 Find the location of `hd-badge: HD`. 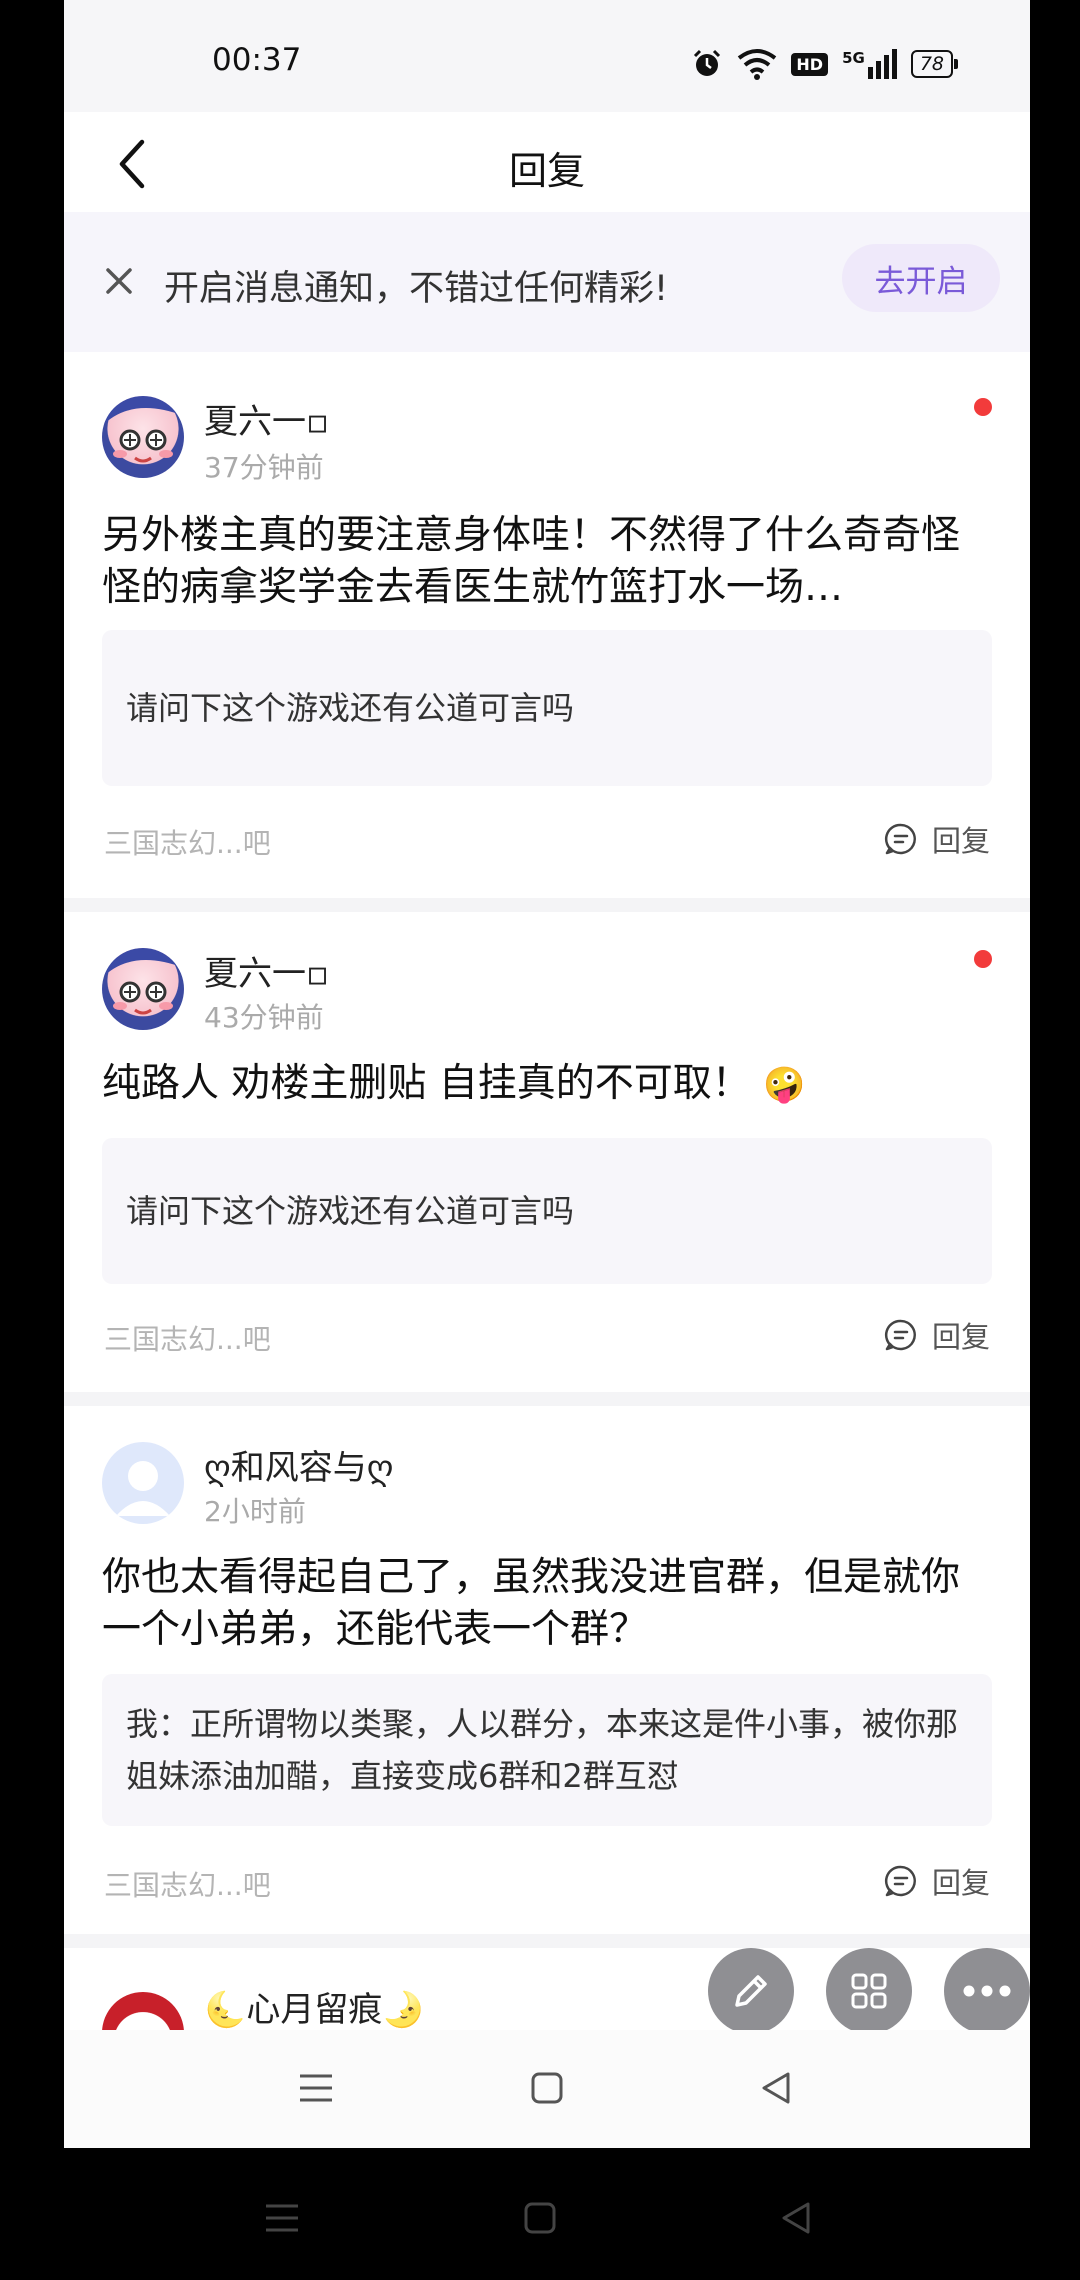

hd-badge: HD is located at coordinates (810, 64).